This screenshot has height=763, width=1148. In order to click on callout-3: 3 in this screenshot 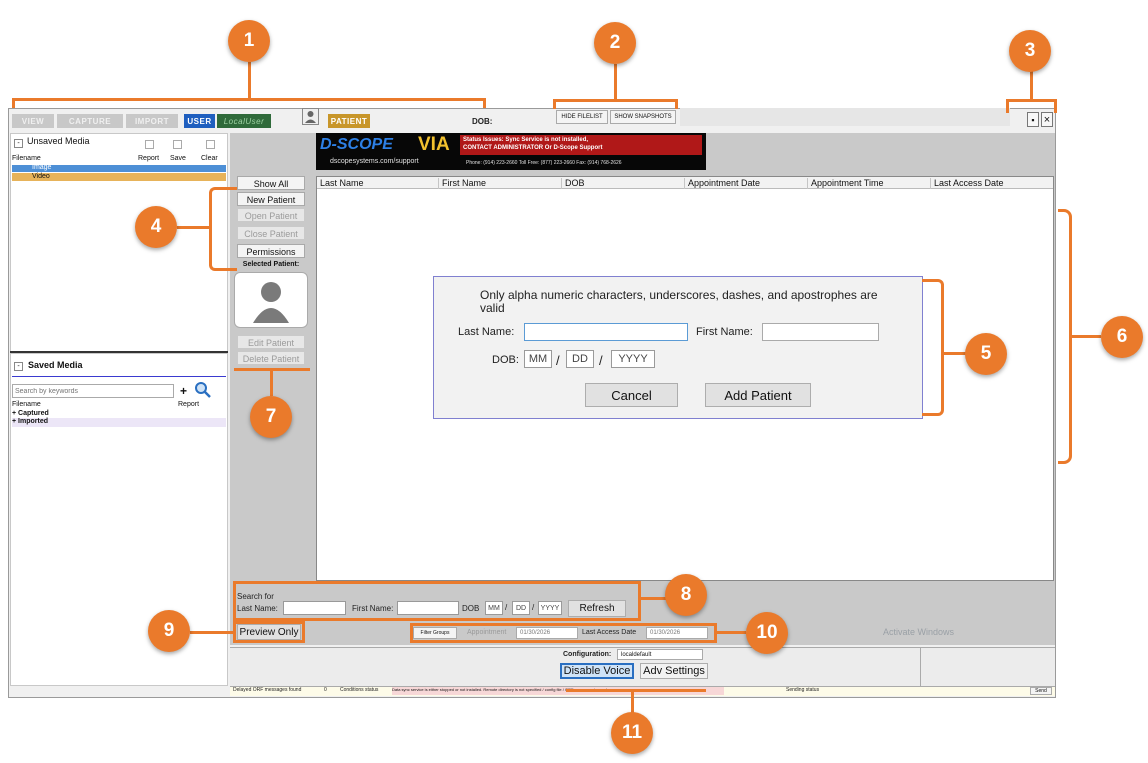, I will do `click(1030, 51)`.